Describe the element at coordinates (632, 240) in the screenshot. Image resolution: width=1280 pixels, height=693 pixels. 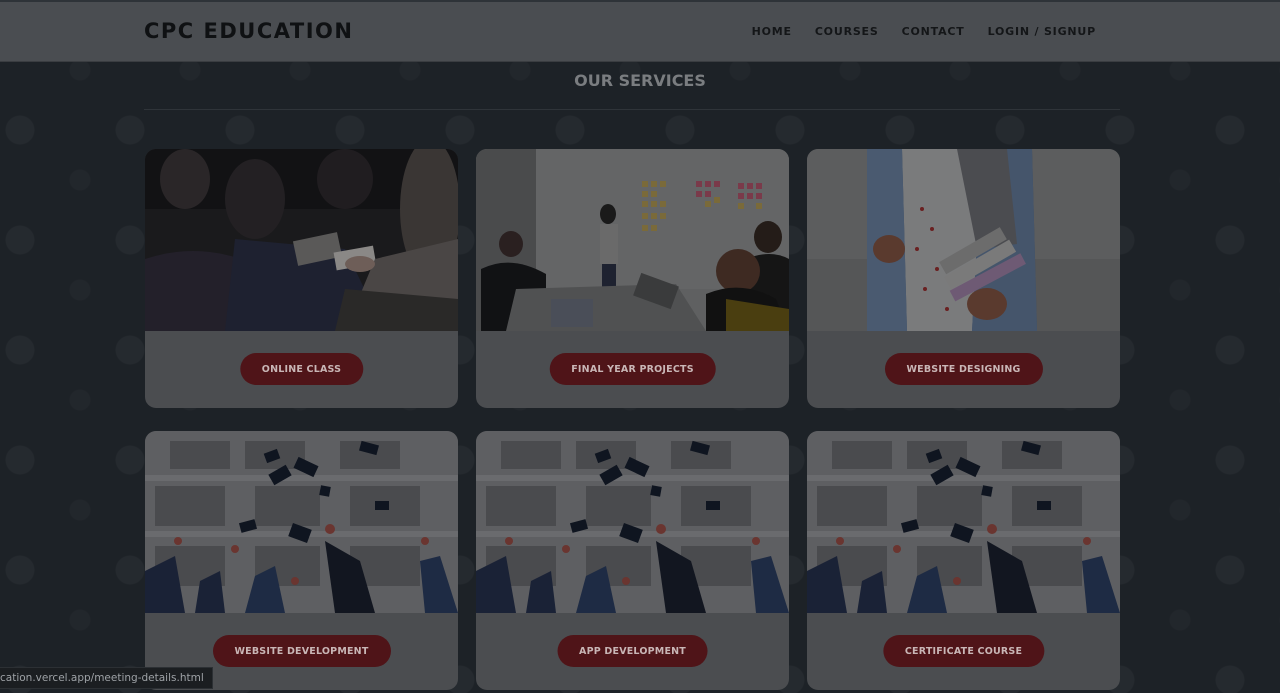
I see `team-meeting-photo` at that location.